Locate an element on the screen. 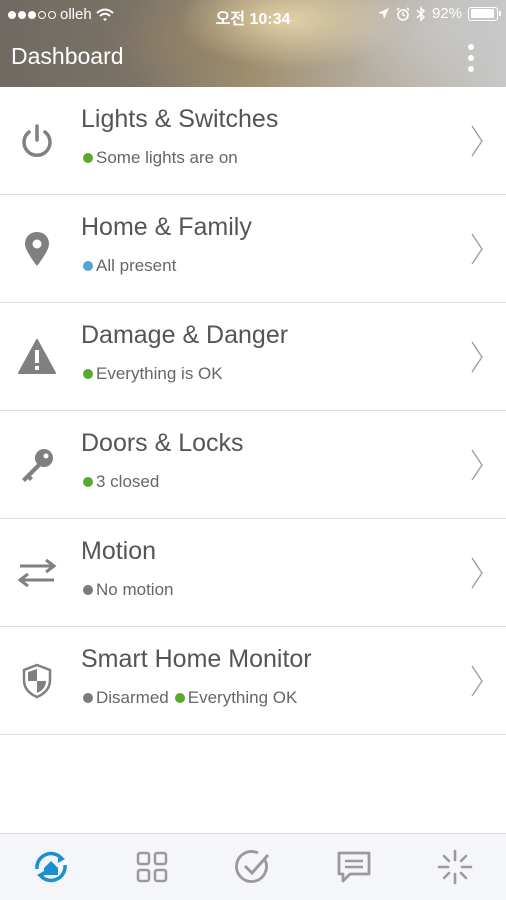  status-text: Some lights are on is located at coordinates (167, 157).